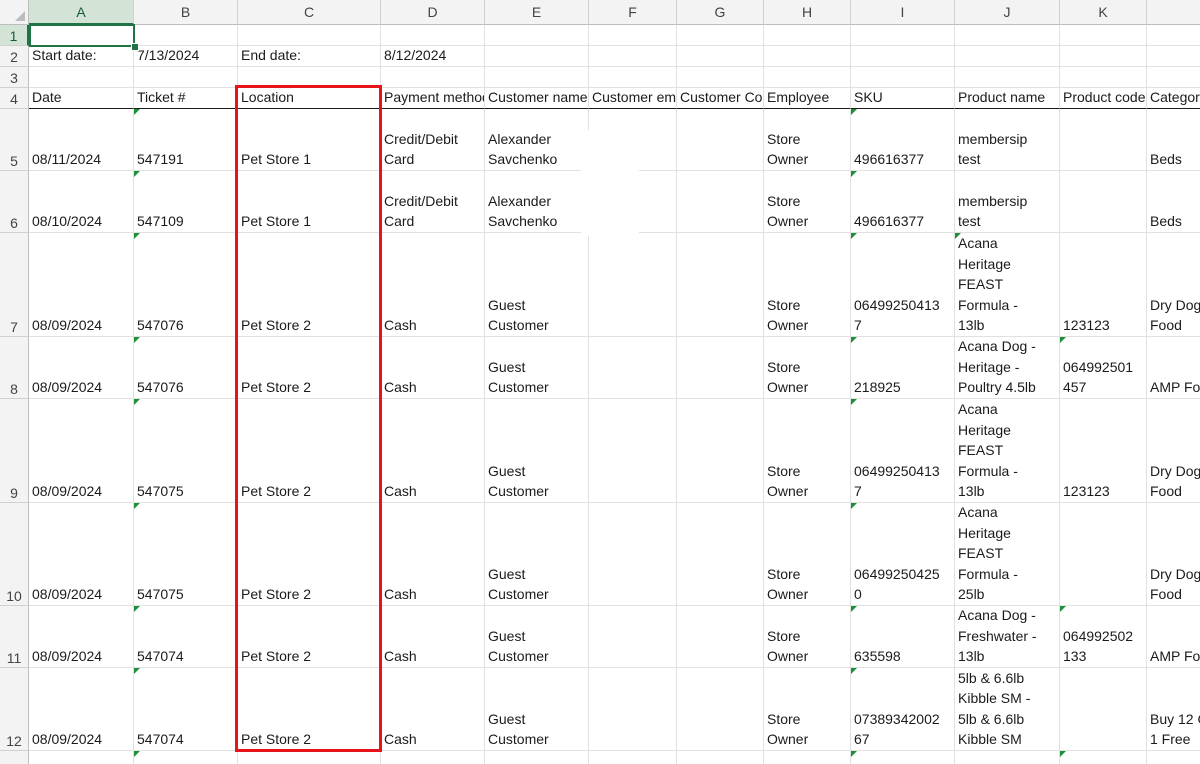 The width and height of the screenshot is (1200, 764). What do you see at coordinates (186, 202) in the screenshot?
I see `cell-b6: 547109` at bounding box center [186, 202].